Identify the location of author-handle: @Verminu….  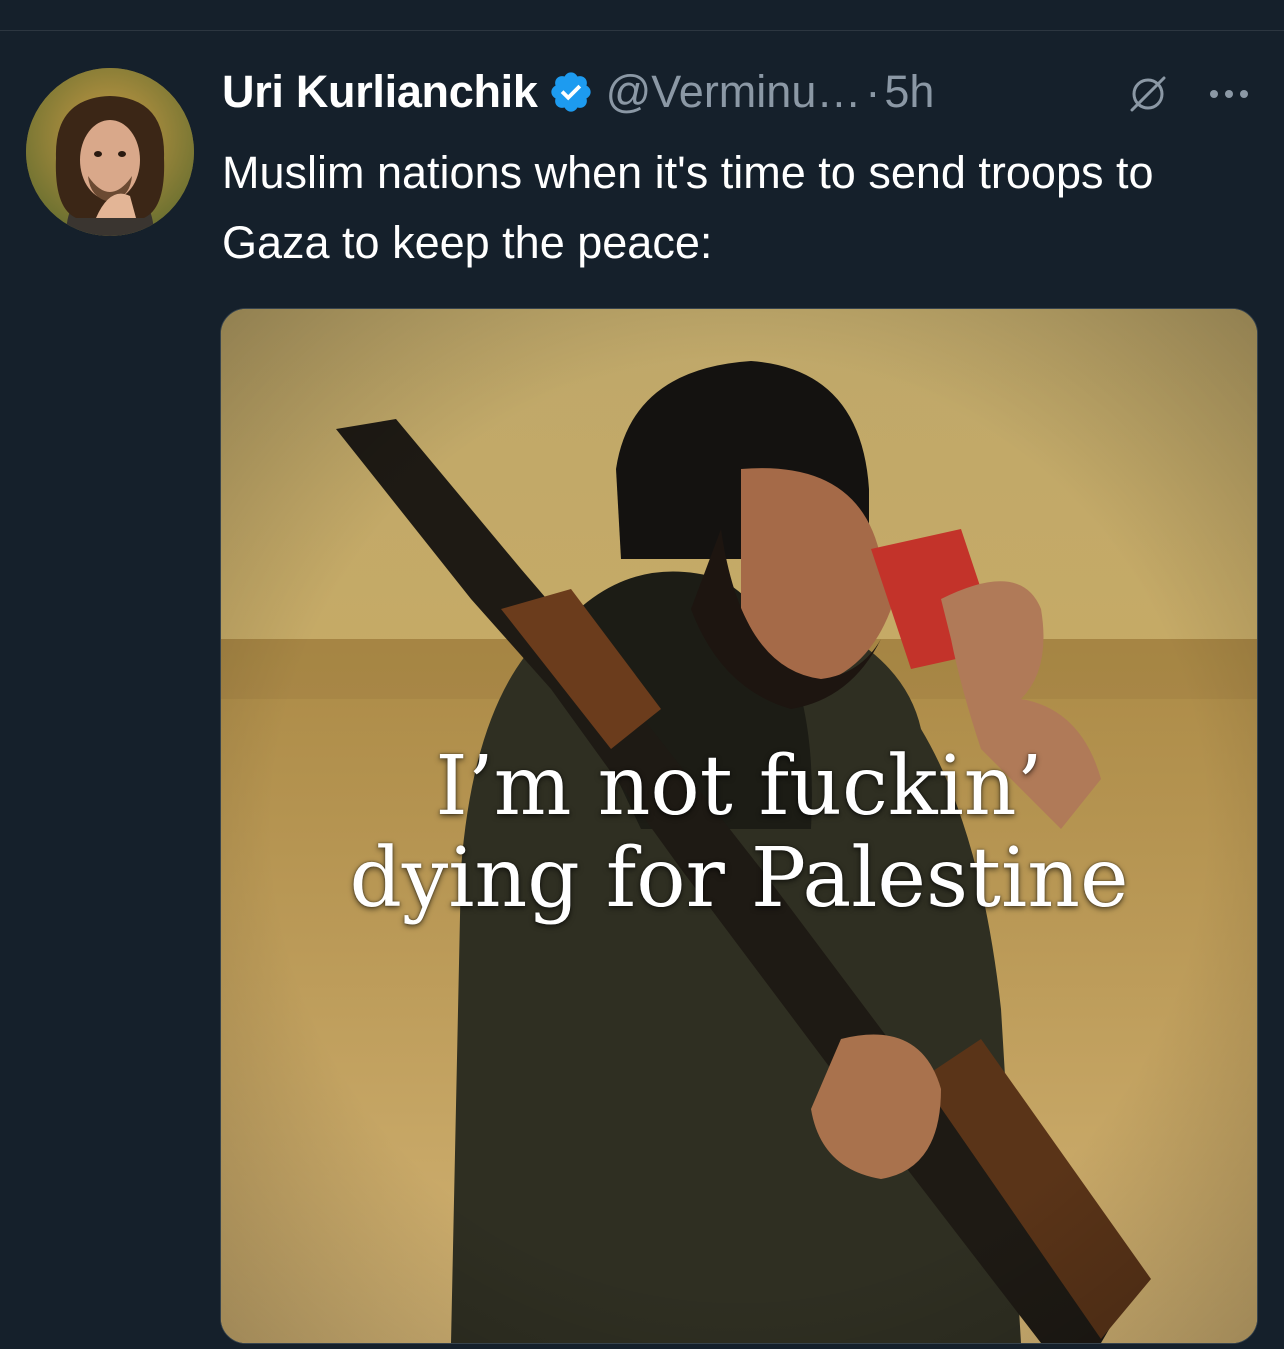
(734, 92).